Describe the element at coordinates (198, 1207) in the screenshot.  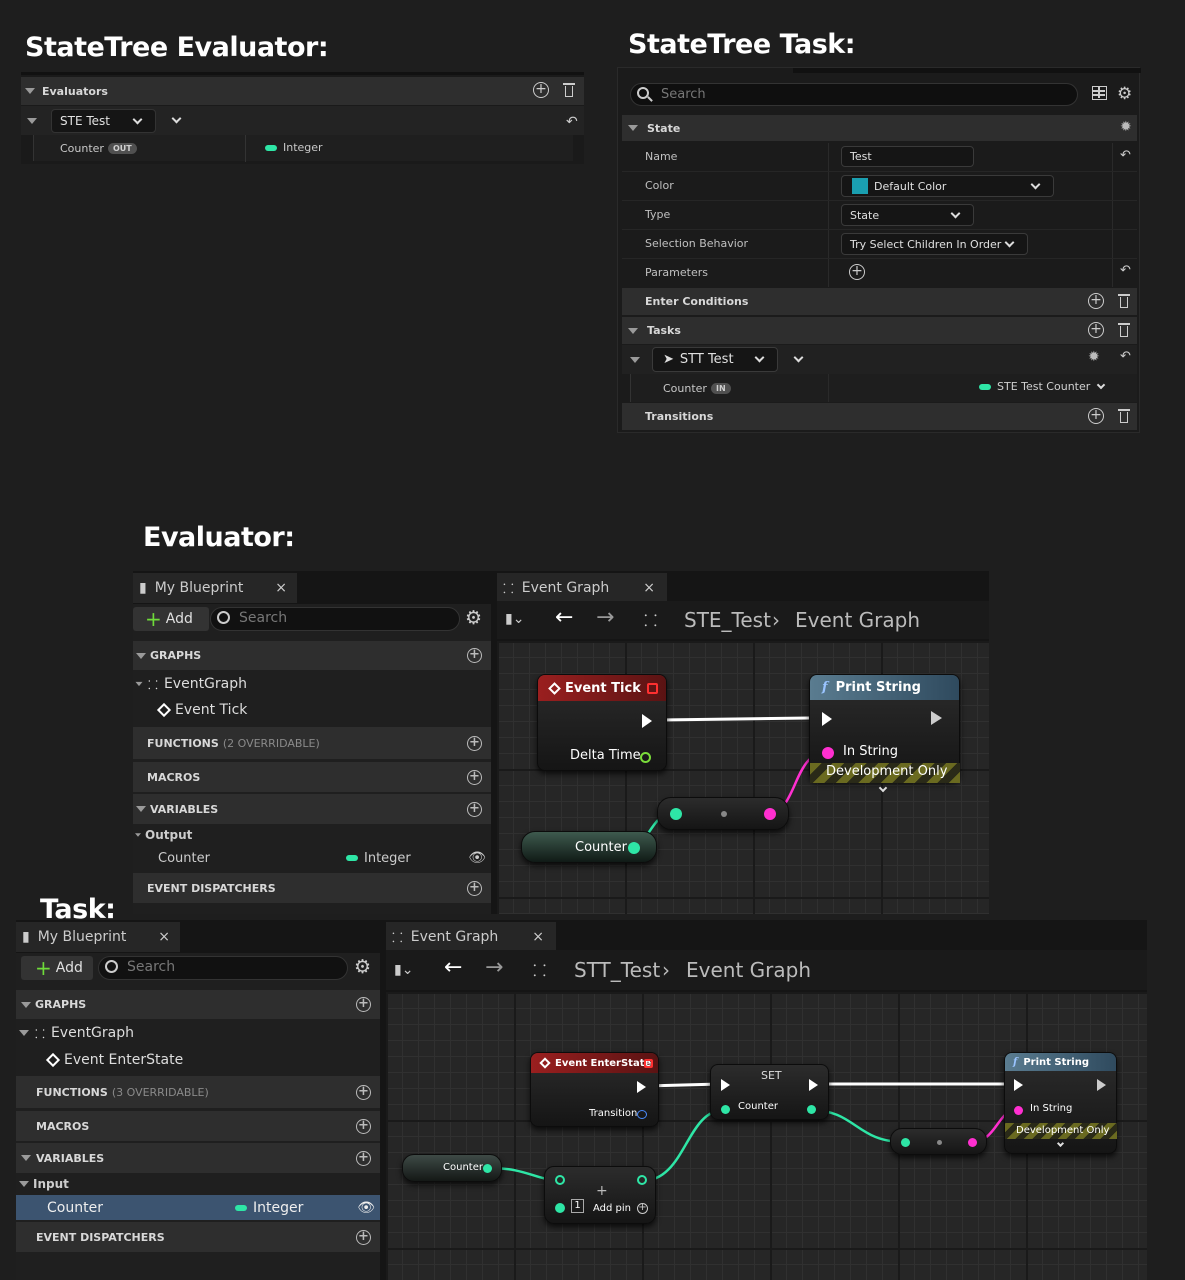
I see `variable-counter: Counter Integer 👁` at that location.